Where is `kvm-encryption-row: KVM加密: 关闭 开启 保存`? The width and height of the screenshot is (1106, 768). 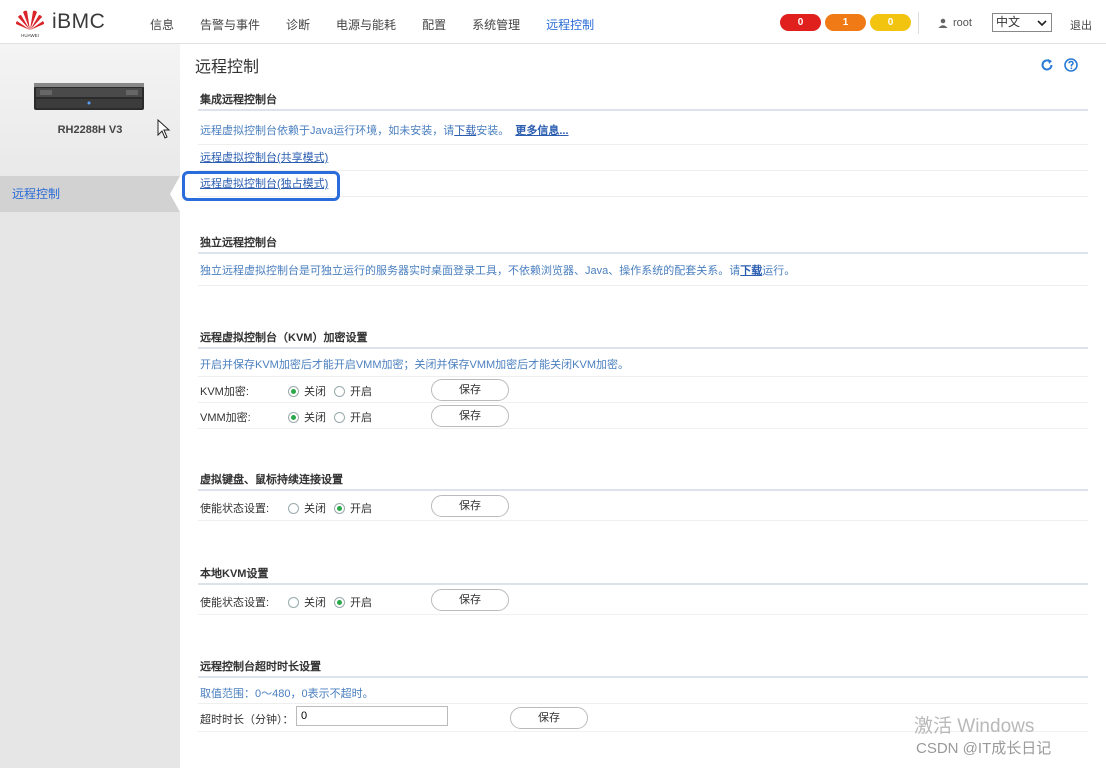
kvm-encryption-row: KVM加密: 关闭 开启 保存 is located at coordinates (643, 390).